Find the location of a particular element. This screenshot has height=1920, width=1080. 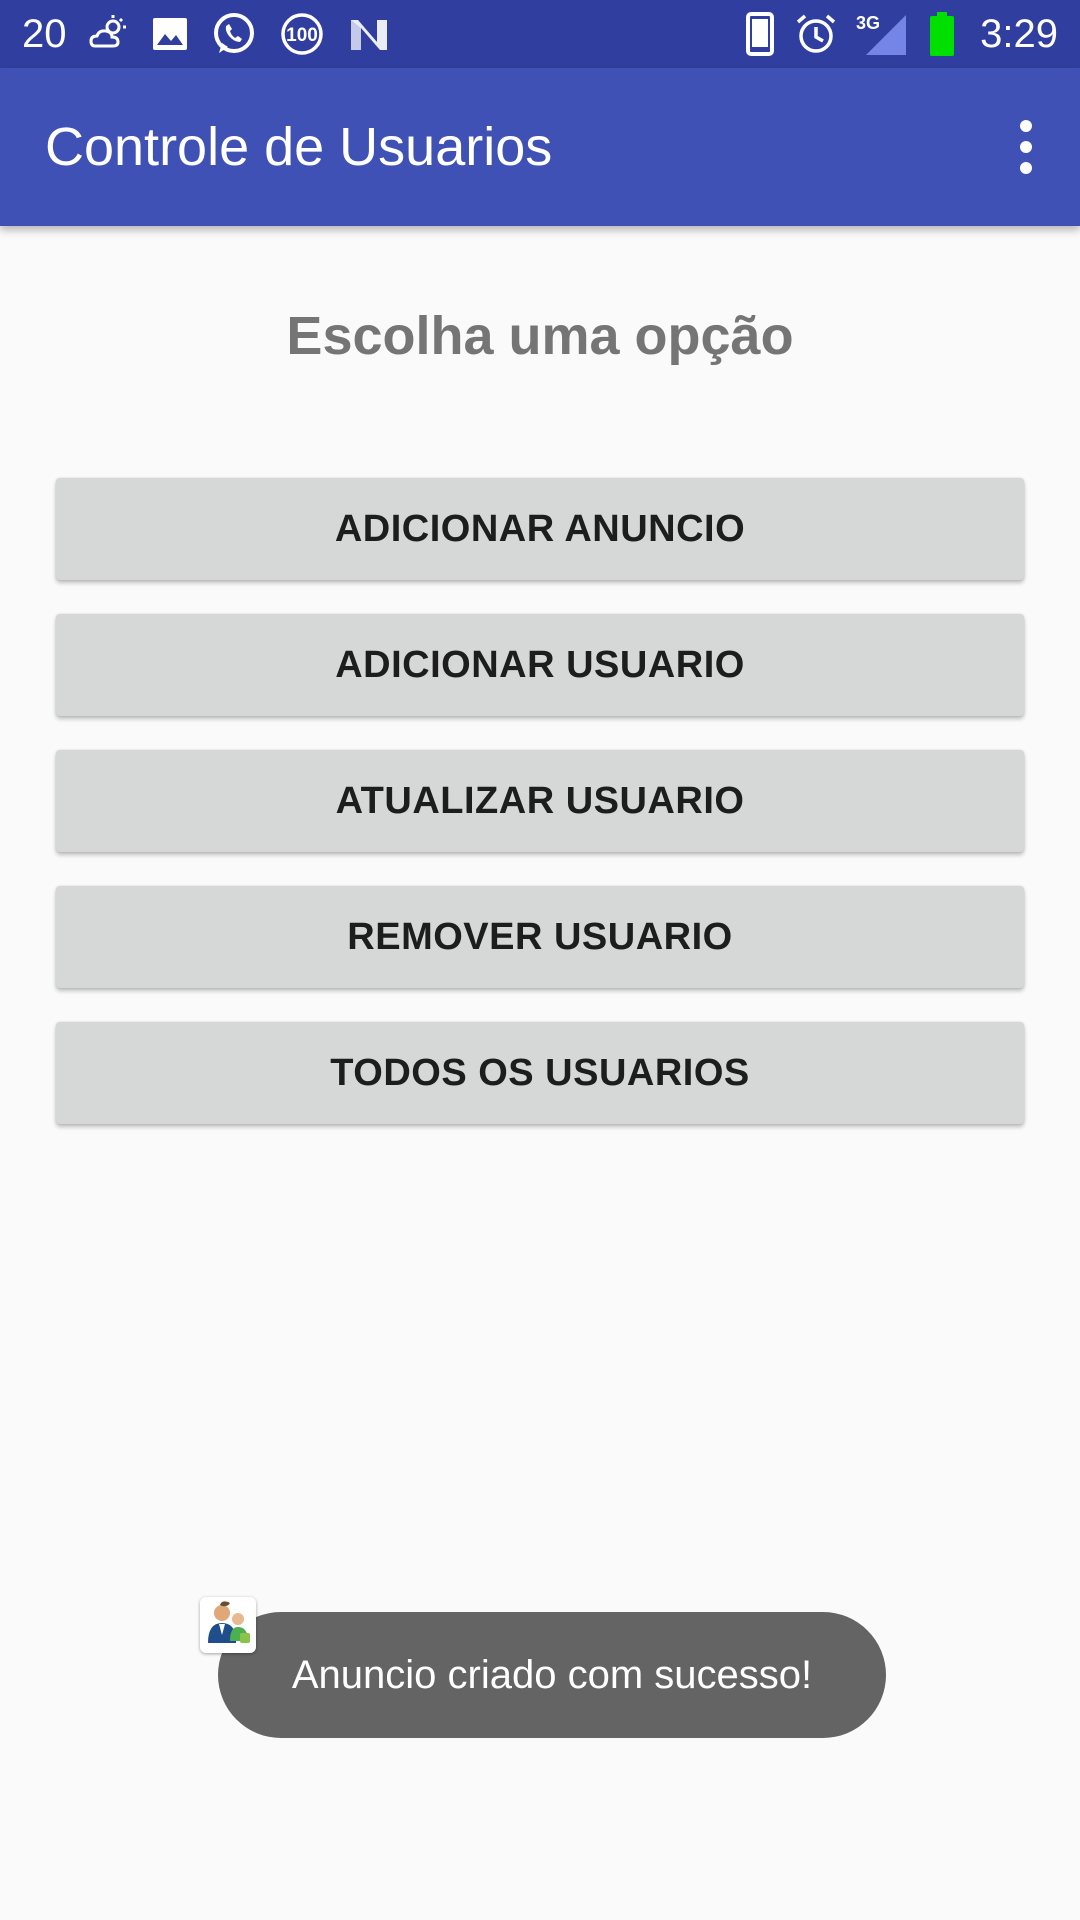

weather-icon is located at coordinates (107, 31).